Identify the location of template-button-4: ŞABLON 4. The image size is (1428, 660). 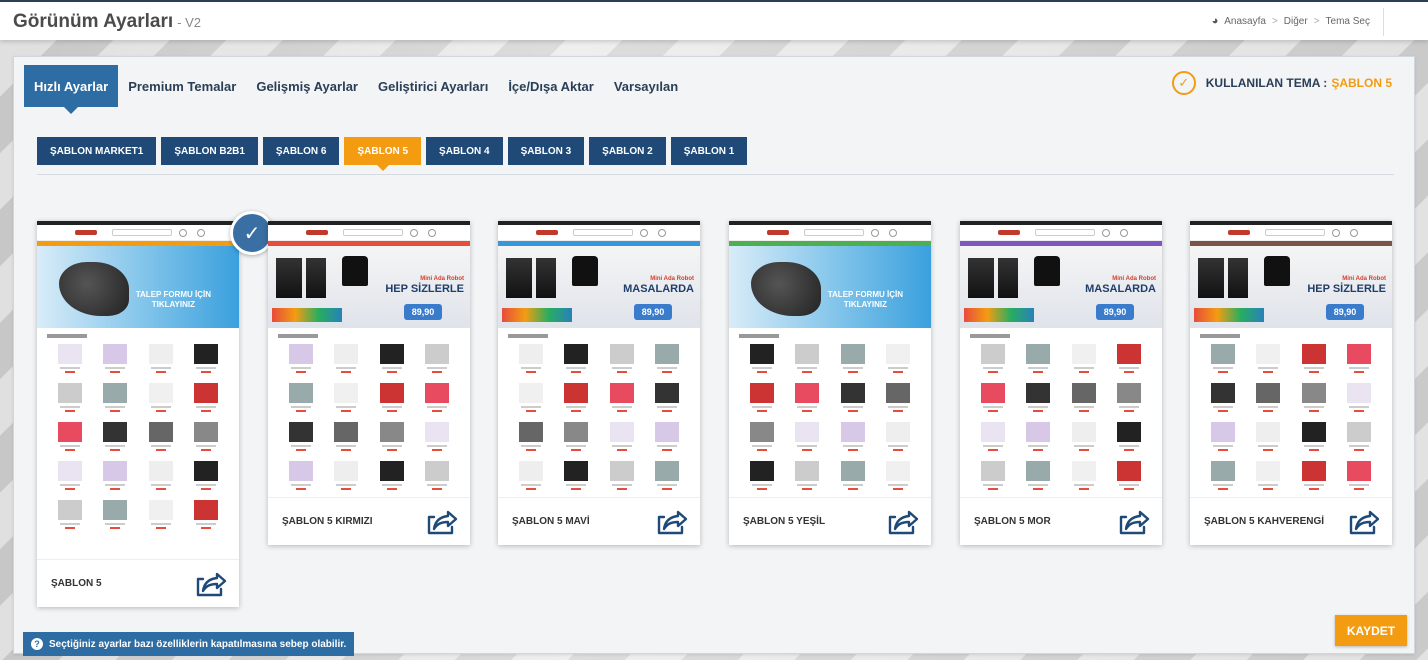
(464, 151).